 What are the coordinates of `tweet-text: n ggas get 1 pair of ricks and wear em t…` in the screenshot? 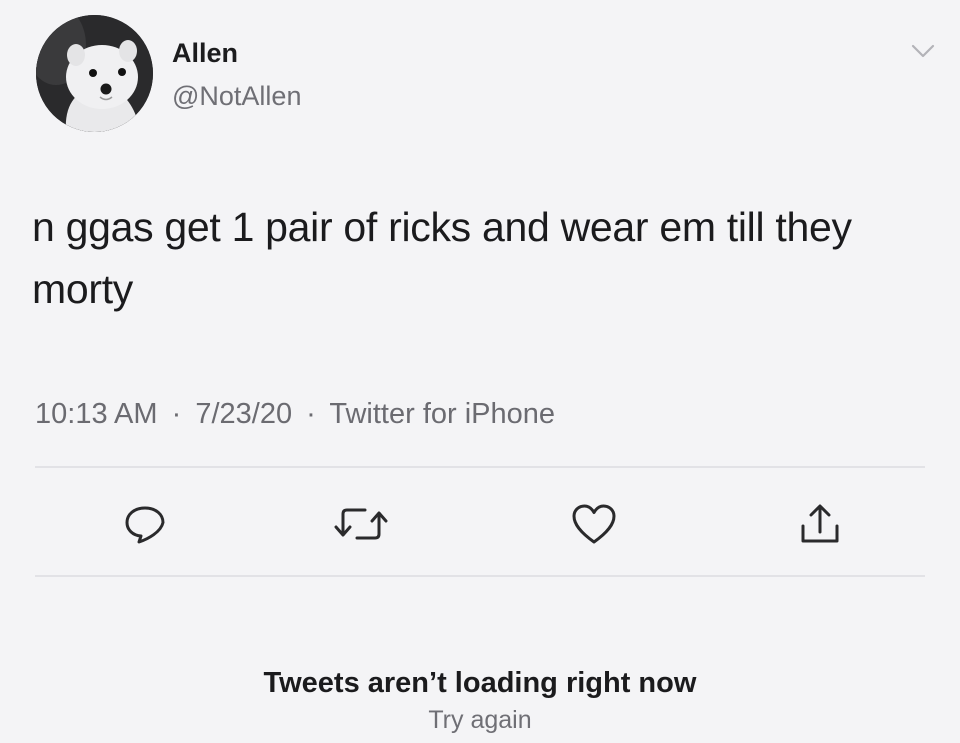 It's located at (442, 258).